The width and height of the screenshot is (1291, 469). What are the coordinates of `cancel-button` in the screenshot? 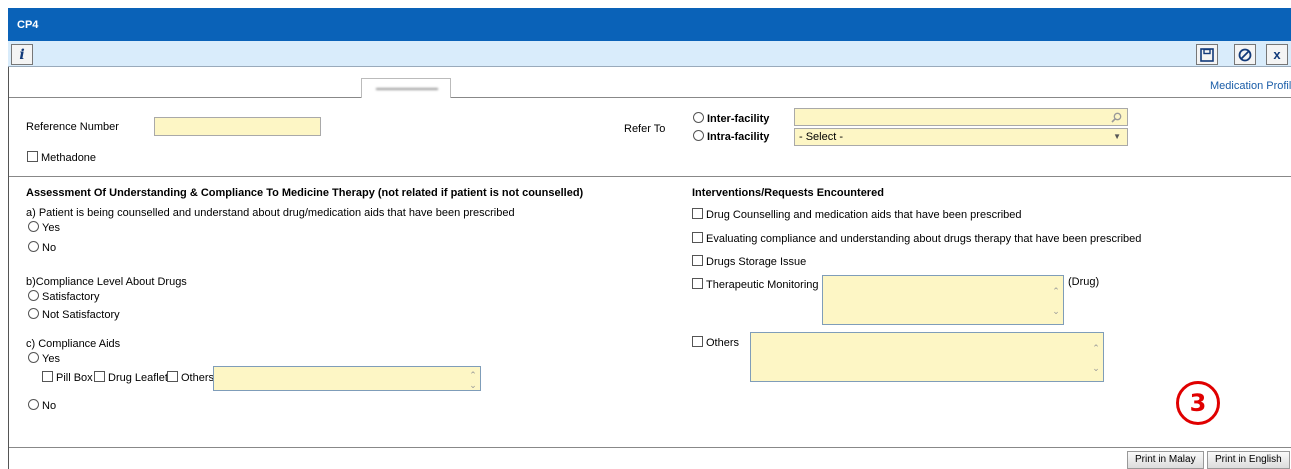 It's located at (1245, 54).